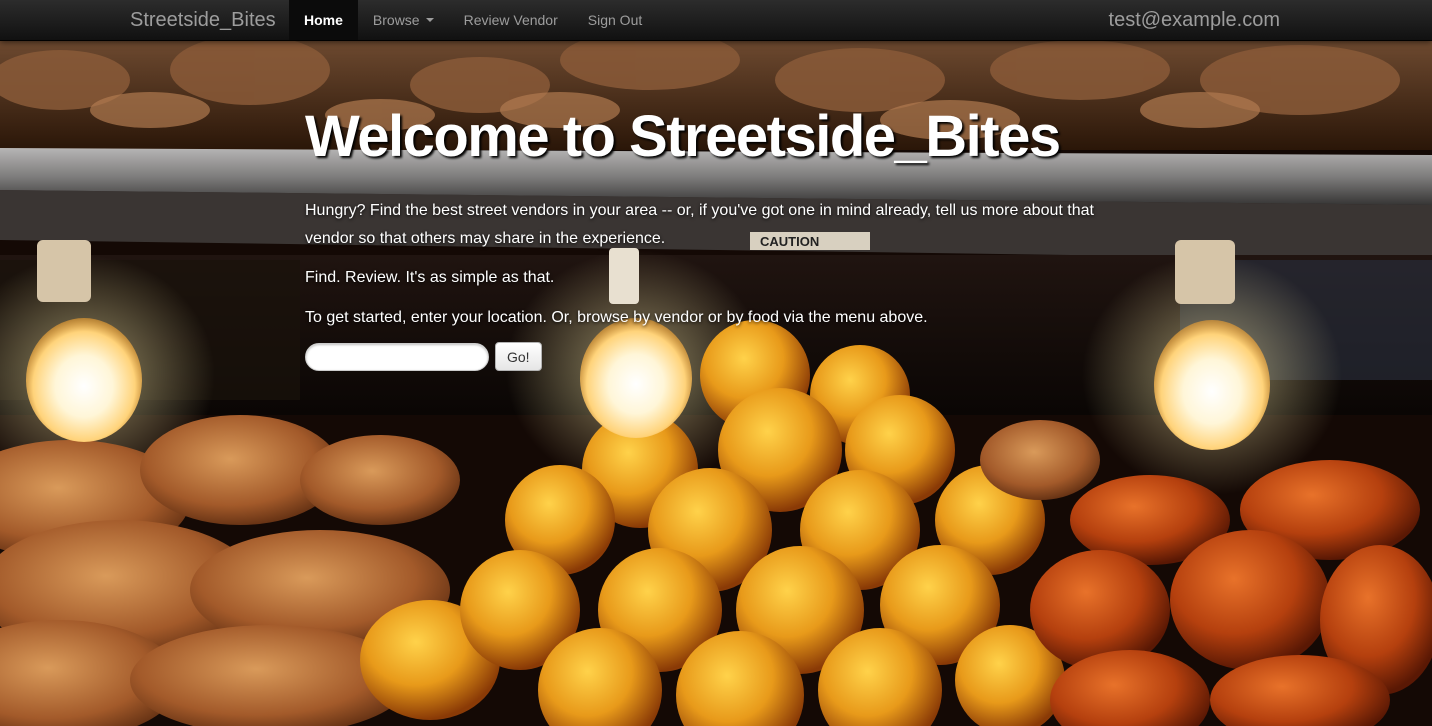 This screenshot has width=1432, height=726. What do you see at coordinates (518, 356) in the screenshot?
I see `go-button: Go!` at bounding box center [518, 356].